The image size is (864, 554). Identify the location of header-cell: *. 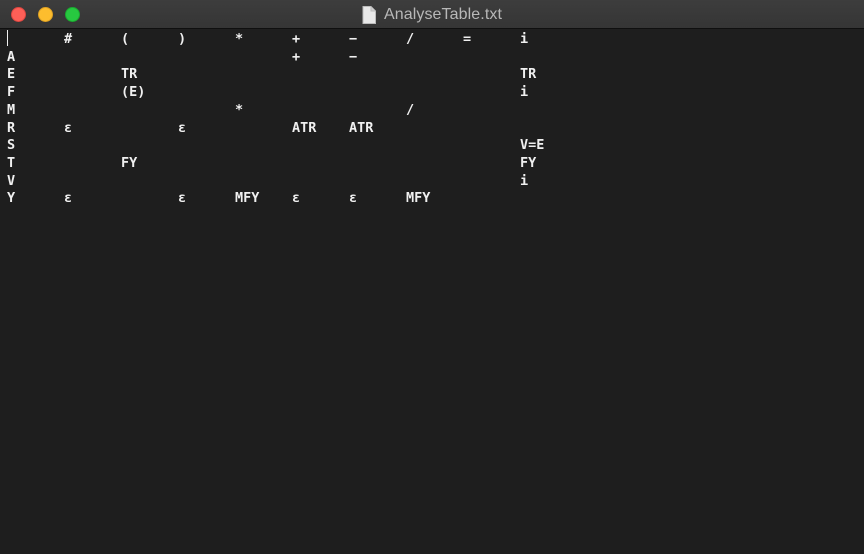
(239, 39).